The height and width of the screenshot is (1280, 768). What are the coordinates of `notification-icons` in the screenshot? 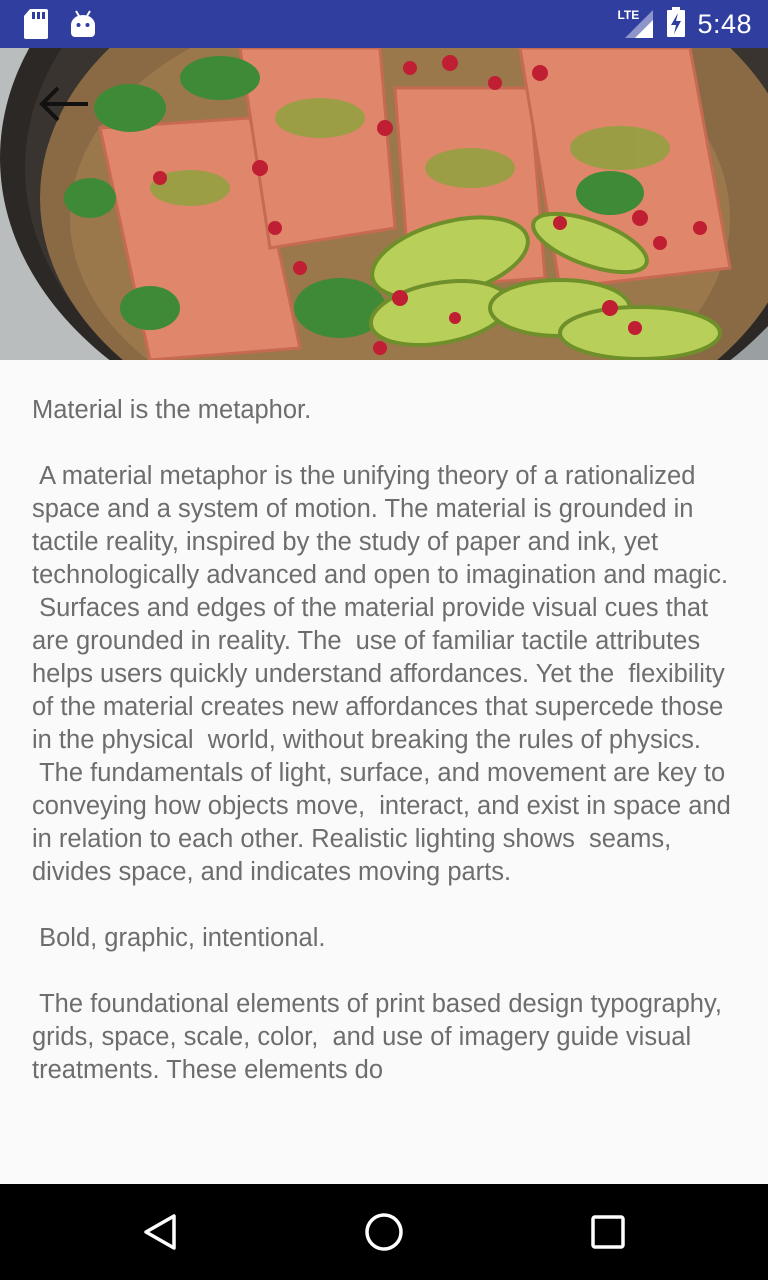 It's located at (60, 26).